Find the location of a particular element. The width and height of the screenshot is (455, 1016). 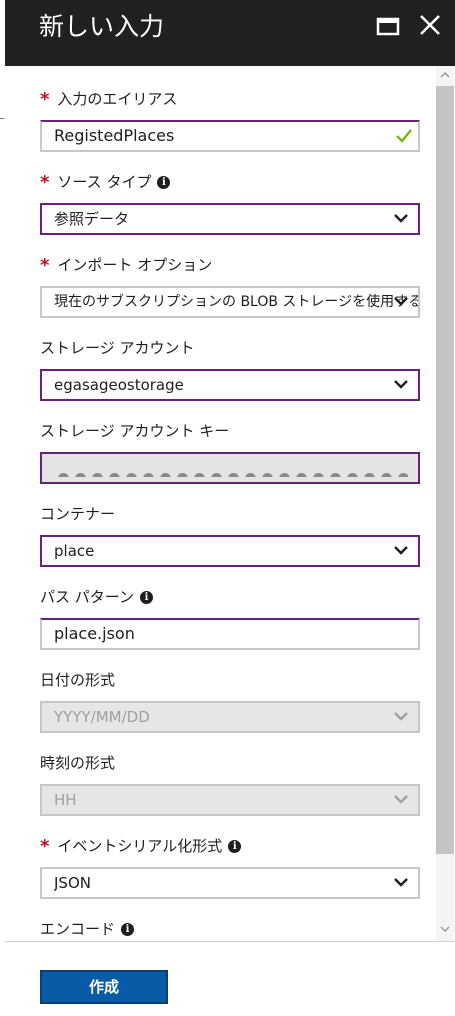

encoding-field: エンコード i is located at coordinates (230, 929).